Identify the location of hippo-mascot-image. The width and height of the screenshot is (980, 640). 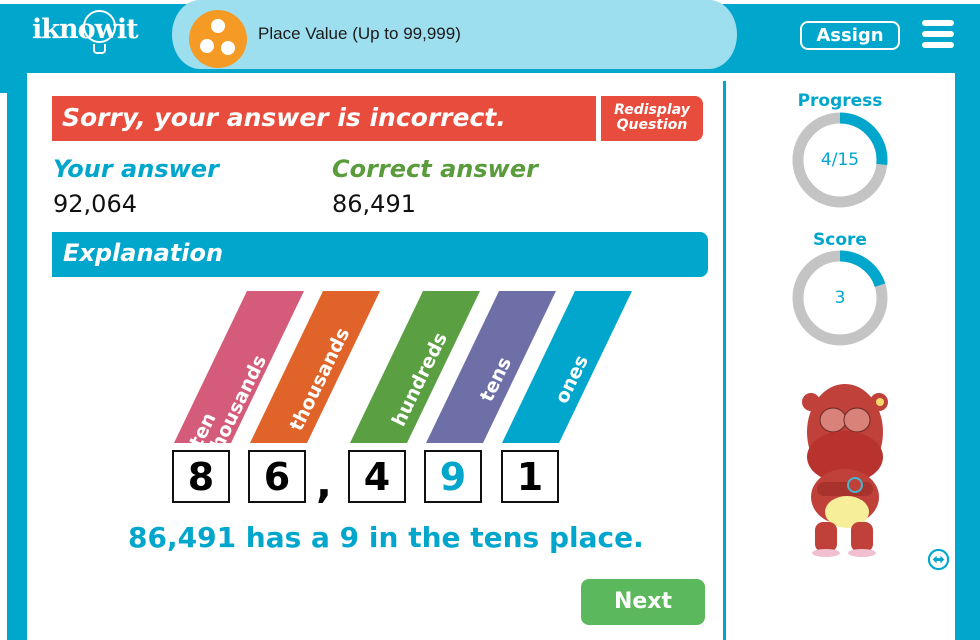
(845, 470).